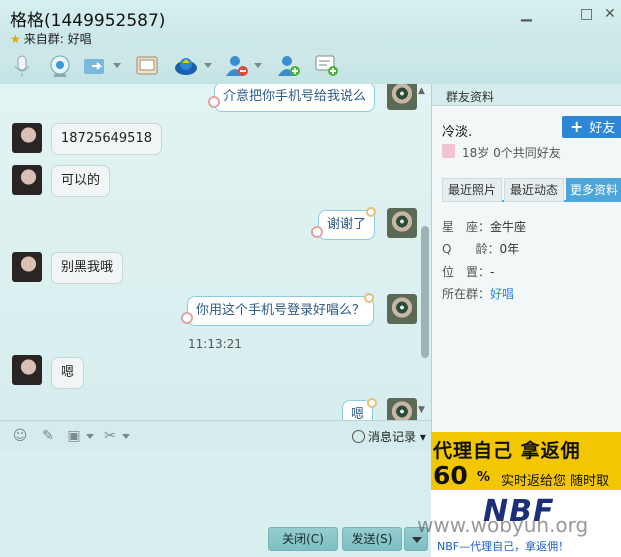 Image resolution: width=621 pixels, height=557 pixels. I want to click on member-nickname: 冷淡., so click(457, 132).